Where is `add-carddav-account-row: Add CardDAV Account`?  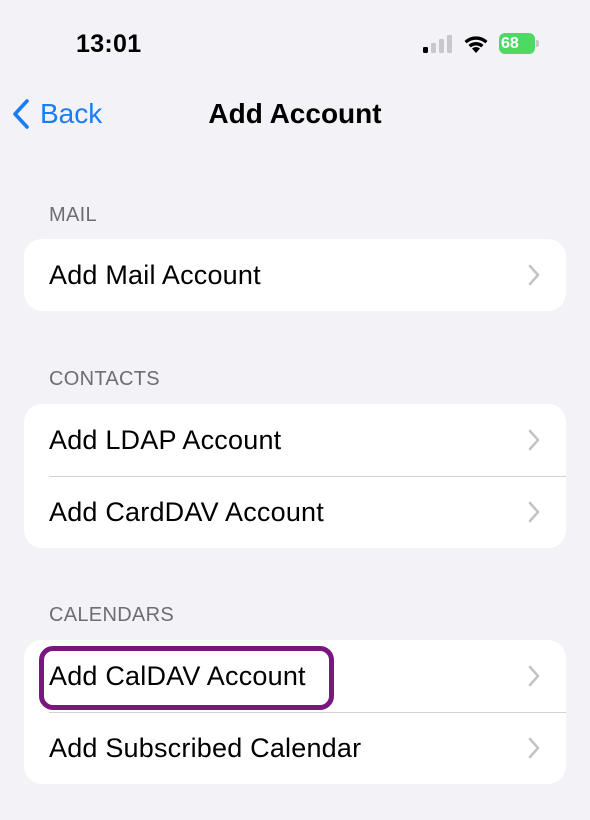
add-carddav-account-row: Add CardDAV Account is located at coordinates (295, 512).